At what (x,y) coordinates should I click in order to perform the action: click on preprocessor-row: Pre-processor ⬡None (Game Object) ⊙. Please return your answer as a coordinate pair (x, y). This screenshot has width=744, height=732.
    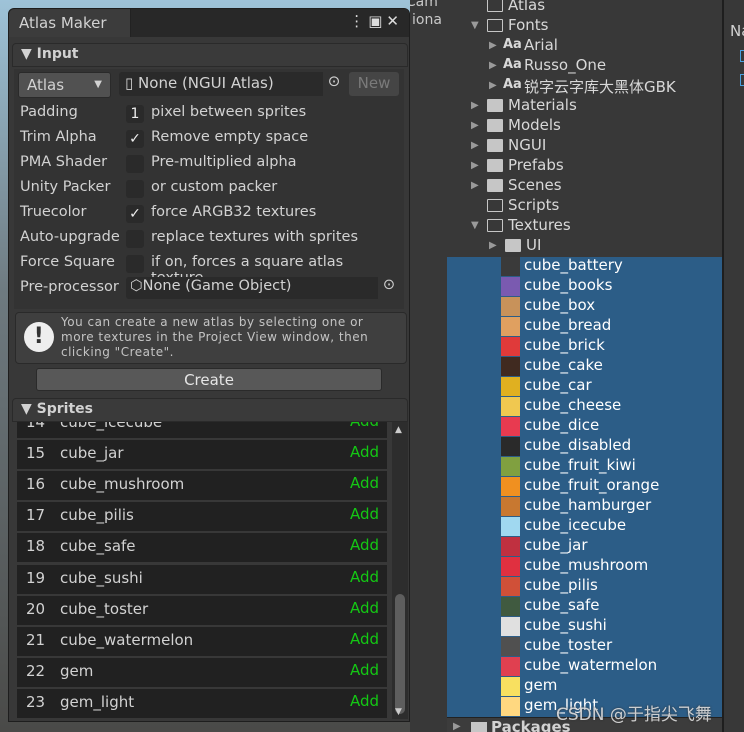
    Looking at the image, I should click on (210, 288).